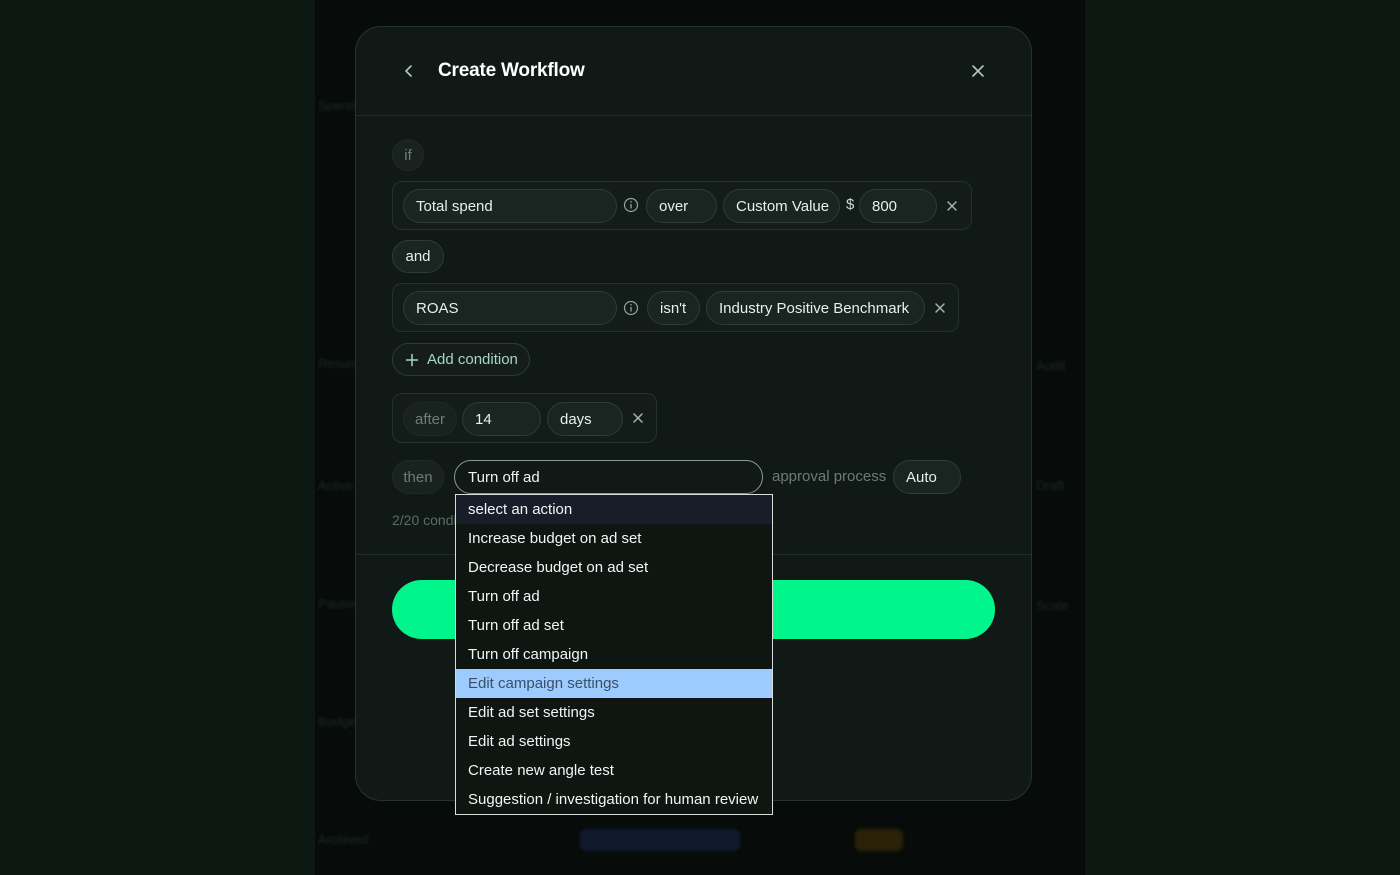 The image size is (1400, 875). What do you see at coordinates (614, 741) in the screenshot?
I see `dropdown-option: Edit ad settings` at bounding box center [614, 741].